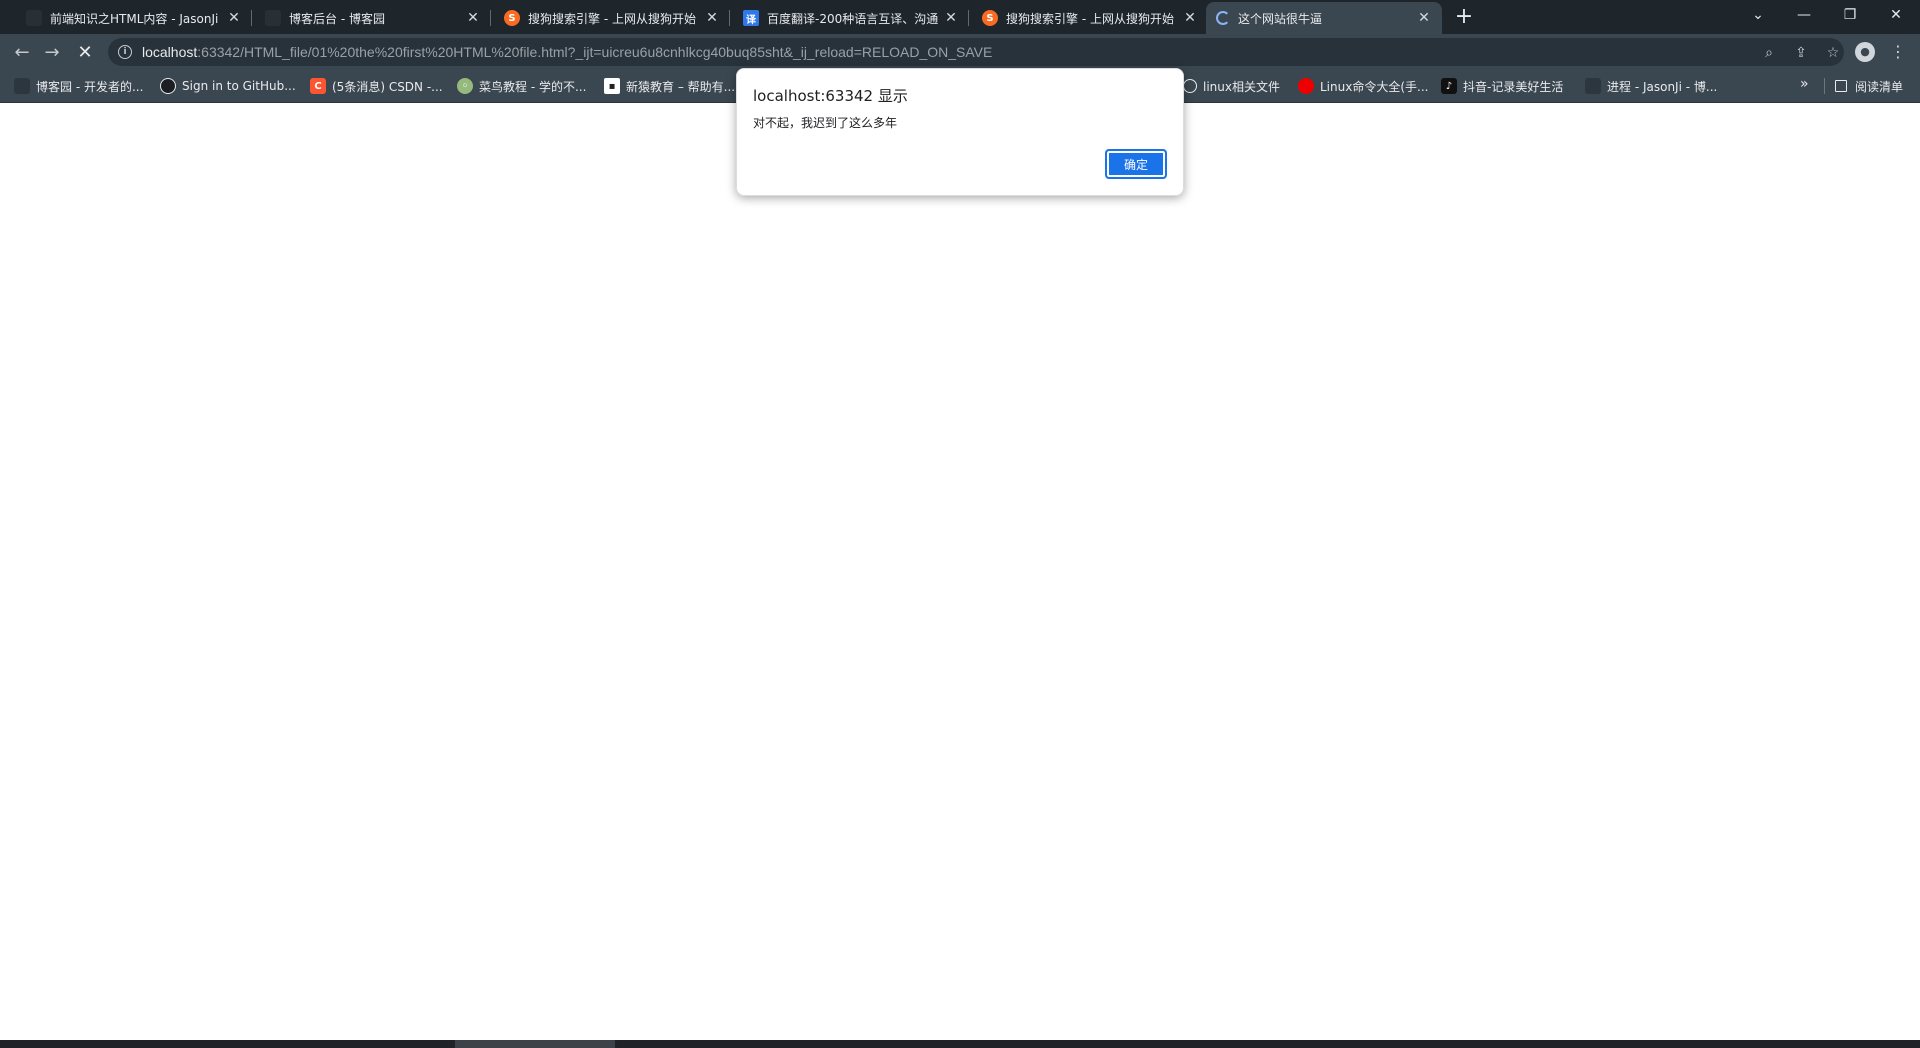  Describe the element at coordinates (1449, 86) in the screenshot. I see `douyin-icon: ♪` at that location.